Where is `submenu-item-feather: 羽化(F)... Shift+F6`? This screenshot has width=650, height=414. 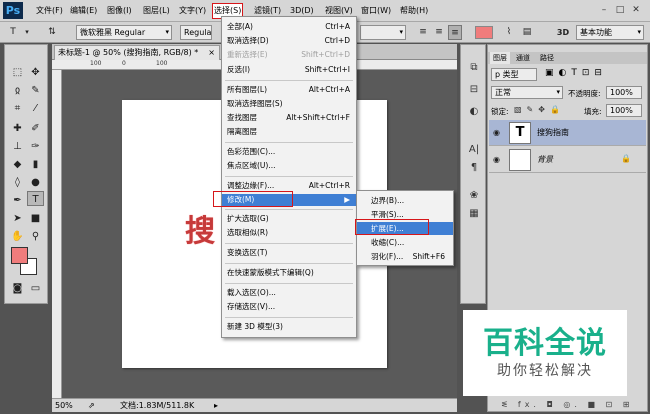
submenu-item-feather: 羽化(F)... Shift+F6 is located at coordinates (405, 256).